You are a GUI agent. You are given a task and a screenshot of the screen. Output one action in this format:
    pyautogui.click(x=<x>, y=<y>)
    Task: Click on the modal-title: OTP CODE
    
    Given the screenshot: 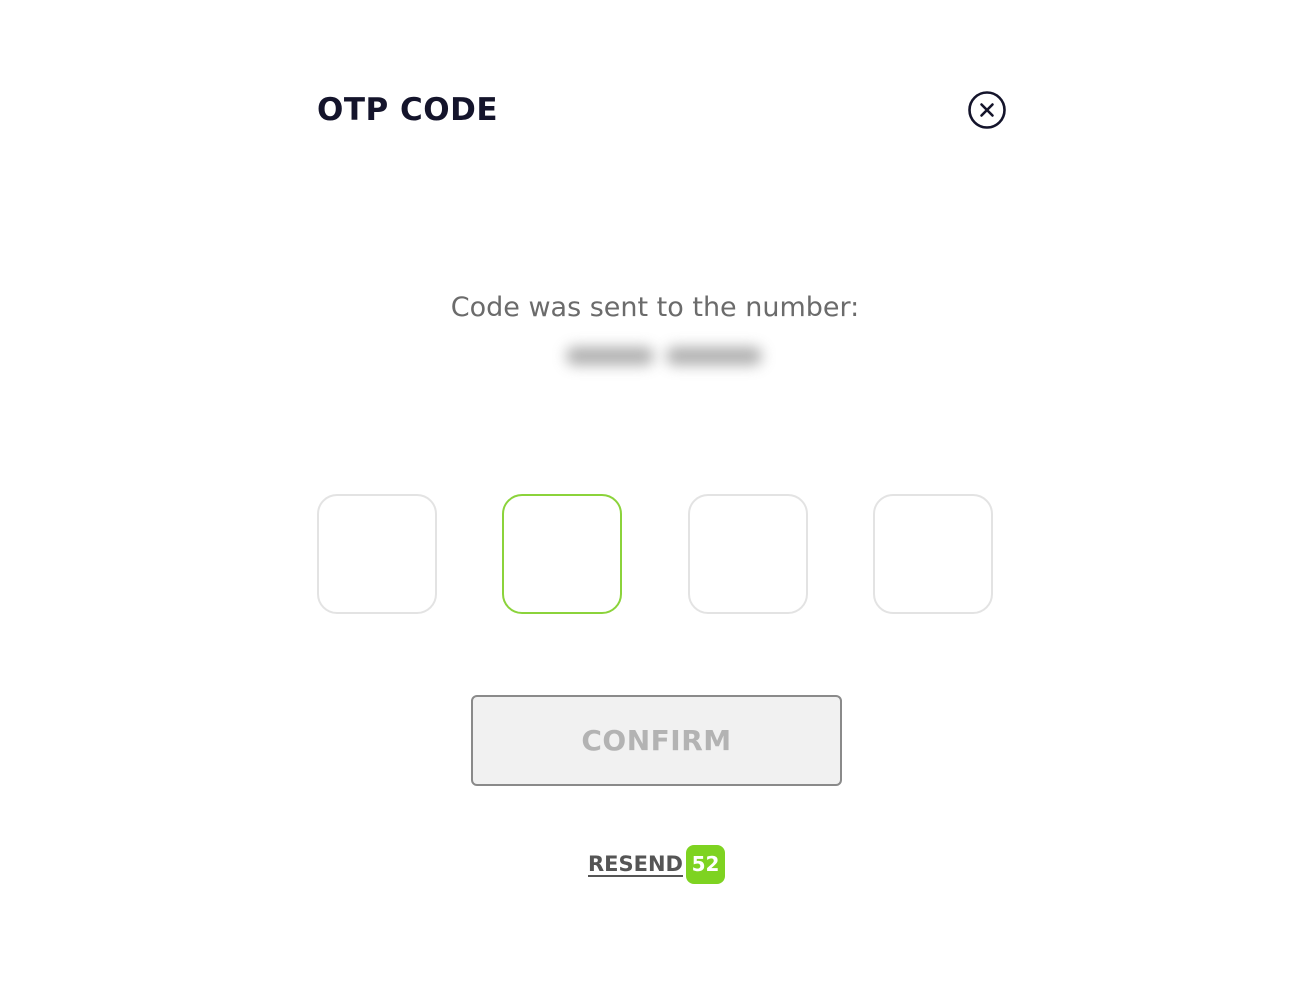 What is the action you would take?
    pyautogui.click(x=408, y=110)
    